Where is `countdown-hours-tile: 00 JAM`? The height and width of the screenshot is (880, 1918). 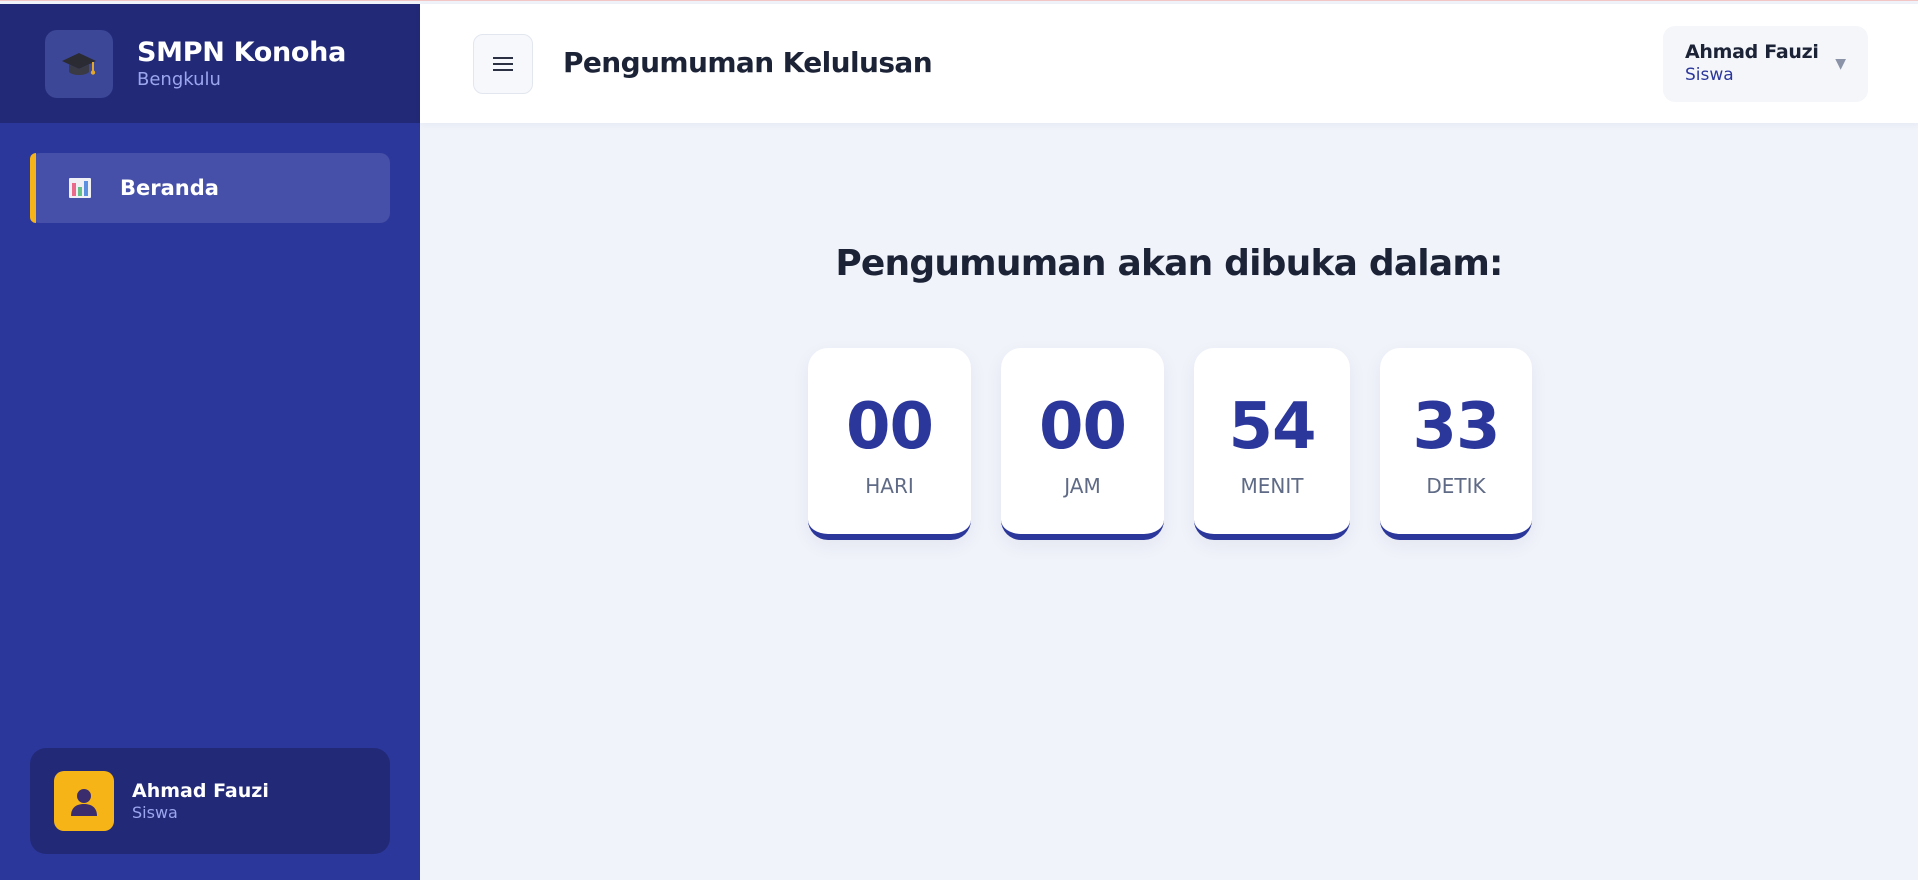
countdown-hours-tile: 00 JAM is located at coordinates (1082, 444).